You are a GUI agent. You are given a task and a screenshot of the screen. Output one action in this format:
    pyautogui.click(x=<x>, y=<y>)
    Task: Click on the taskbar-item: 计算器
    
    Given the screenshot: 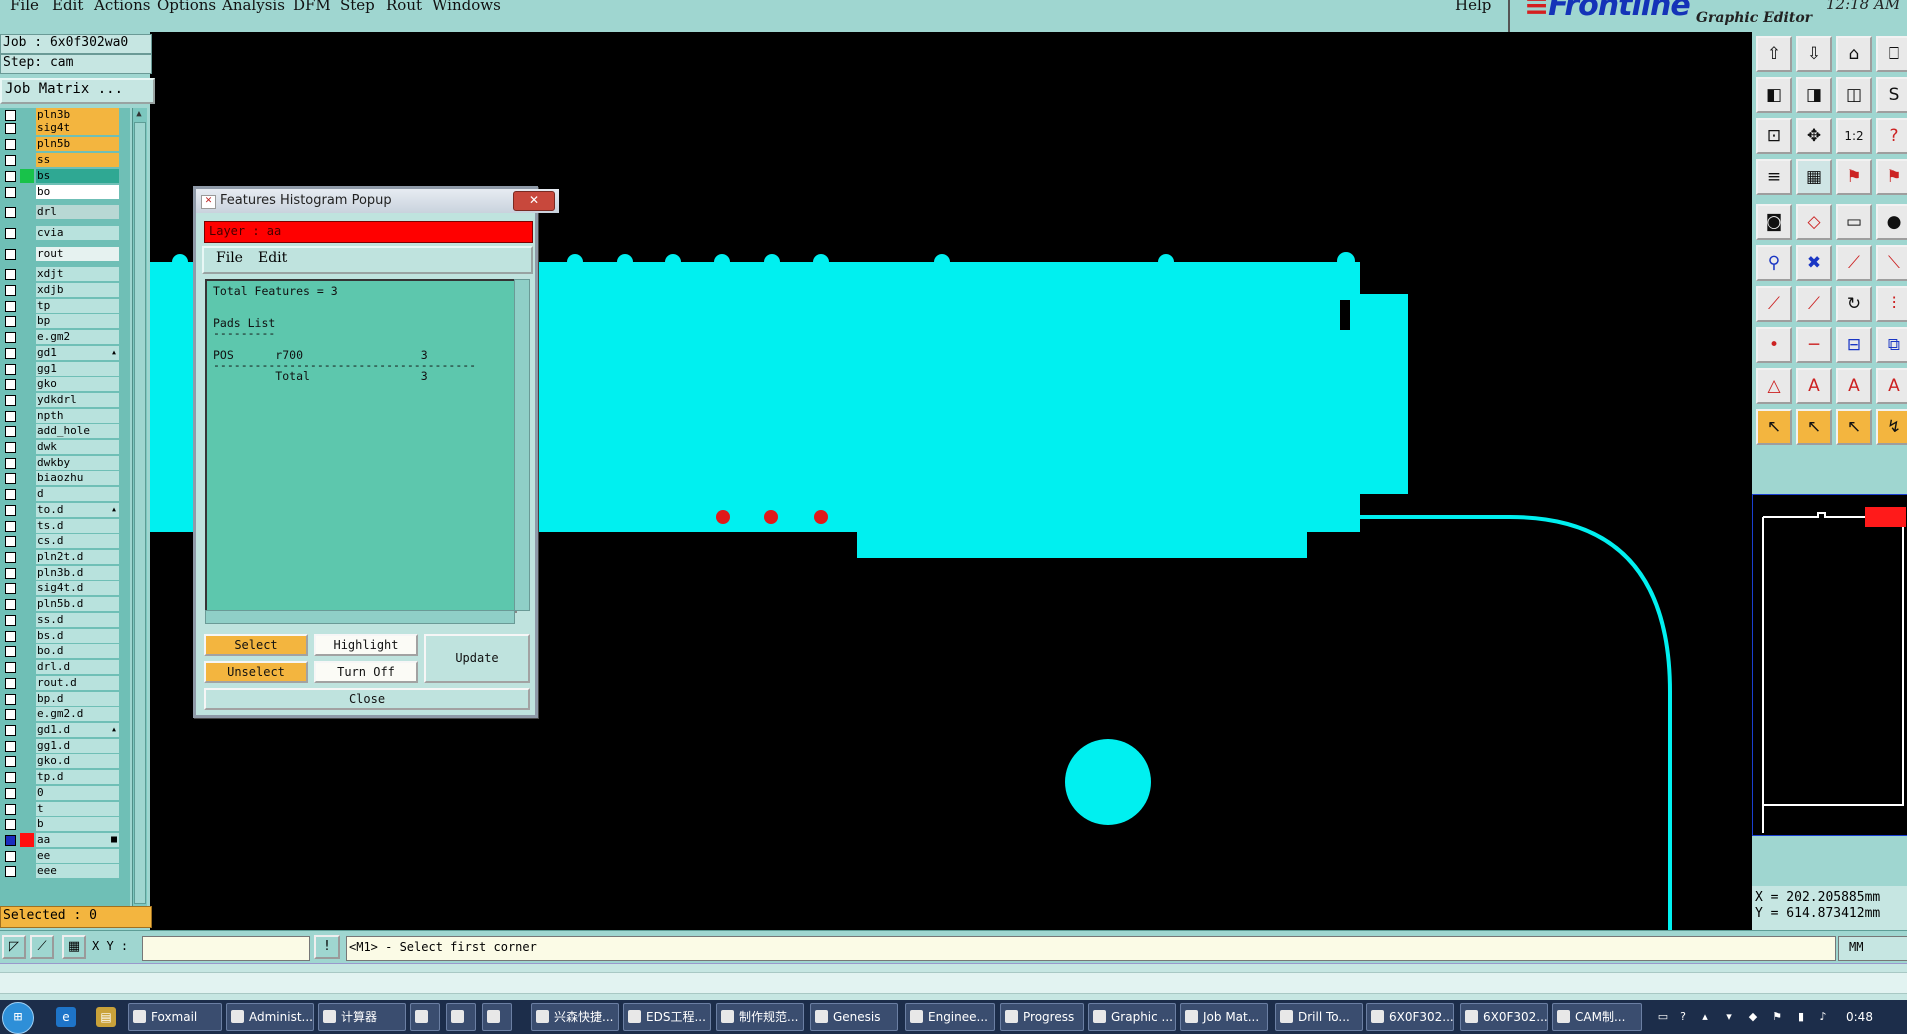 What is the action you would take?
    pyautogui.click(x=362, y=1017)
    